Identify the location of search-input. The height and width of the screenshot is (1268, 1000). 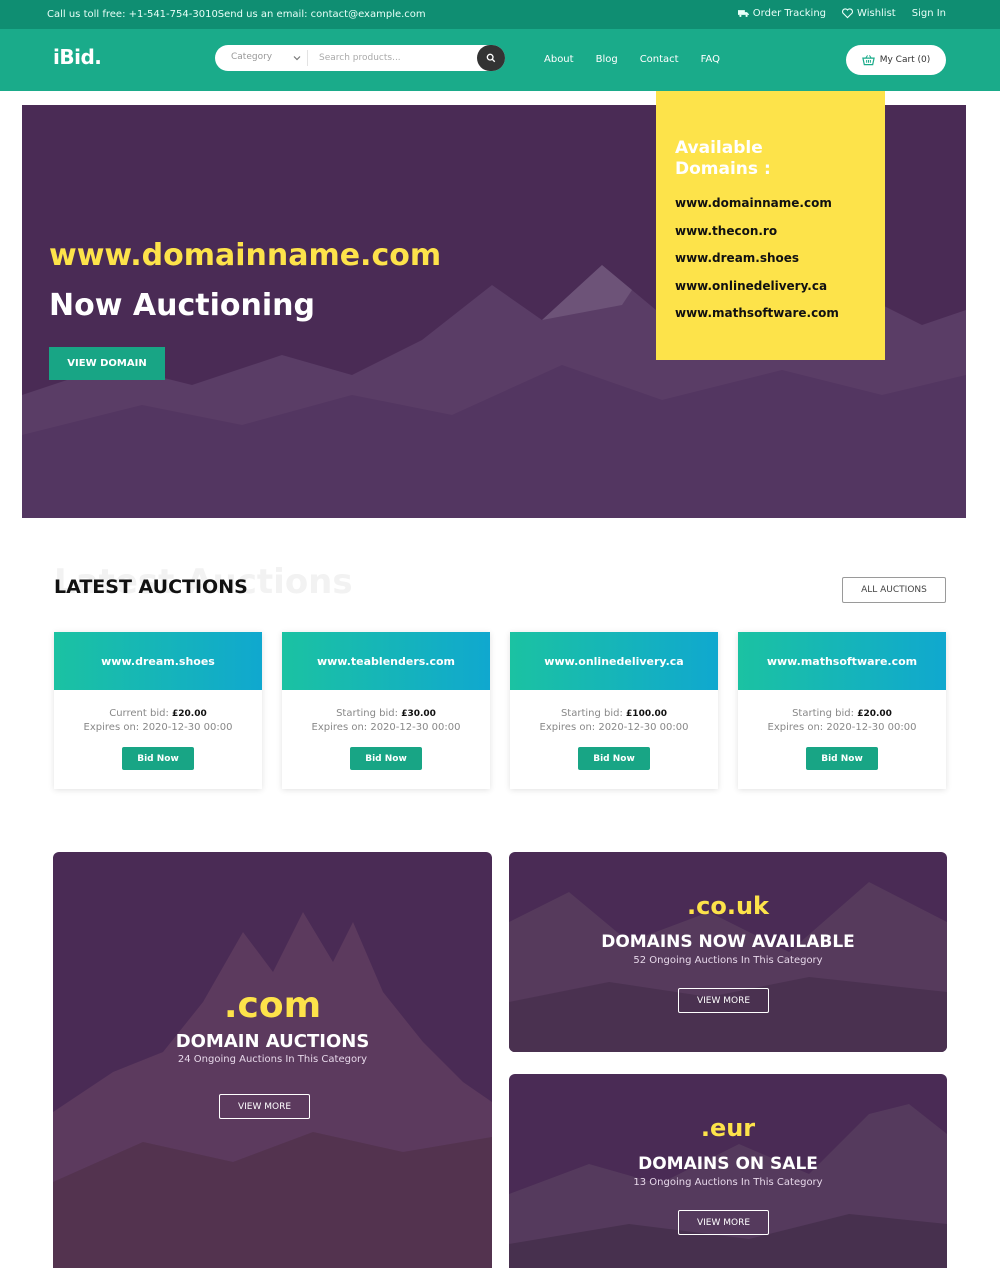
(394, 58).